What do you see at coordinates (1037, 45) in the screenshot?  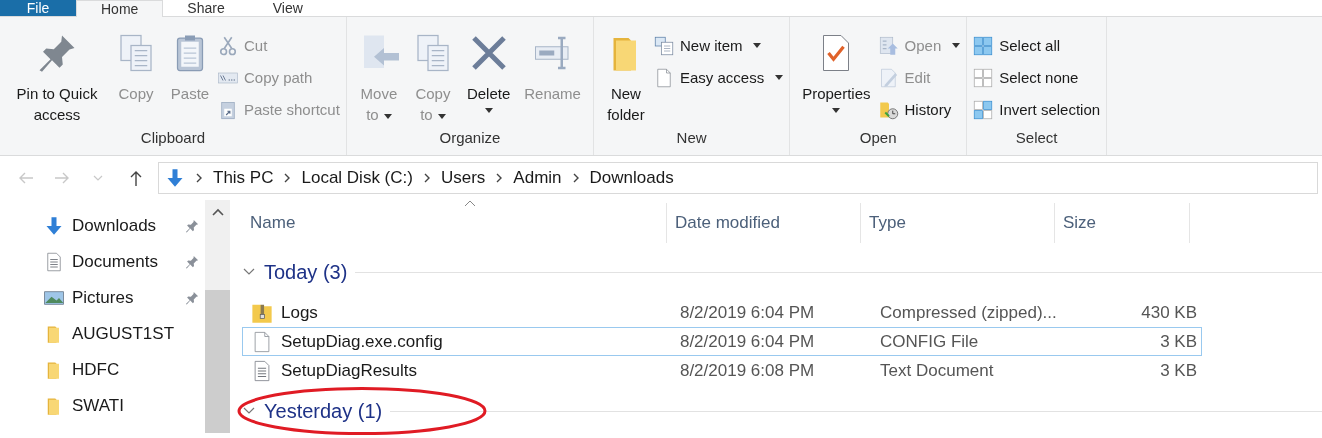 I see `ribbon-button: Select all` at bounding box center [1037, 45].